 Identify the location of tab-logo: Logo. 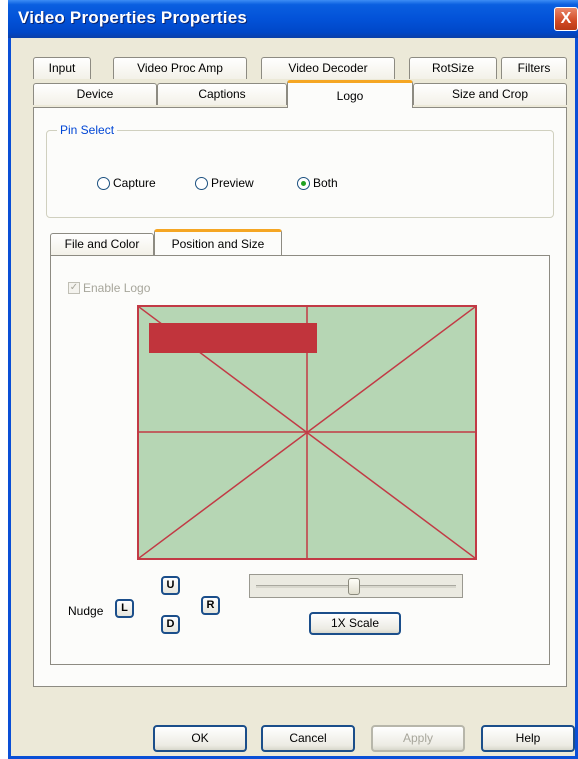
(350, 94).